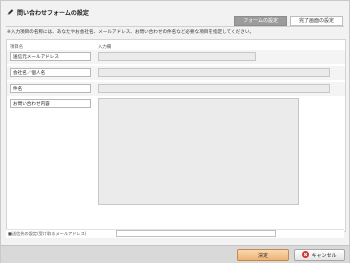 The width and height of the screenshot is (350, 263). Describe the element at coordinates (316, 21) in the screenshot. I see `tab-completion-settings: 完了画面の設定` at that location.